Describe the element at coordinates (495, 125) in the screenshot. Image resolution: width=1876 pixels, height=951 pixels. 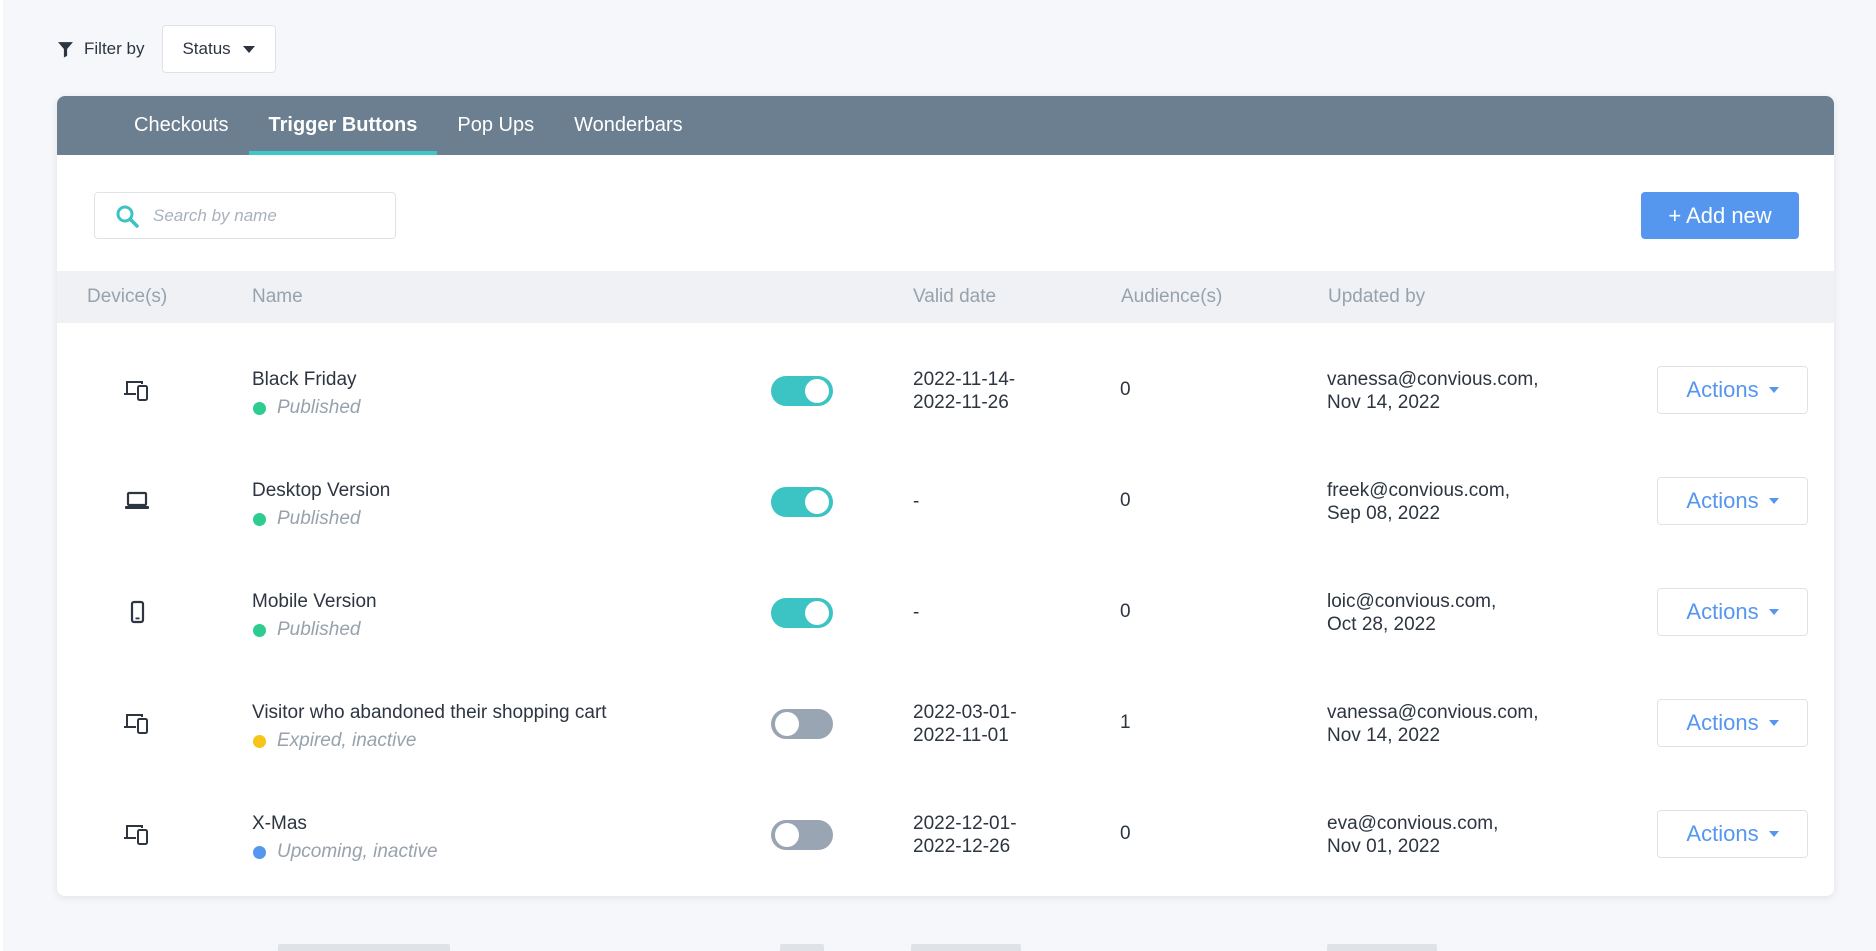
I see `tab-pop-ups: Pop Ups` at that location.